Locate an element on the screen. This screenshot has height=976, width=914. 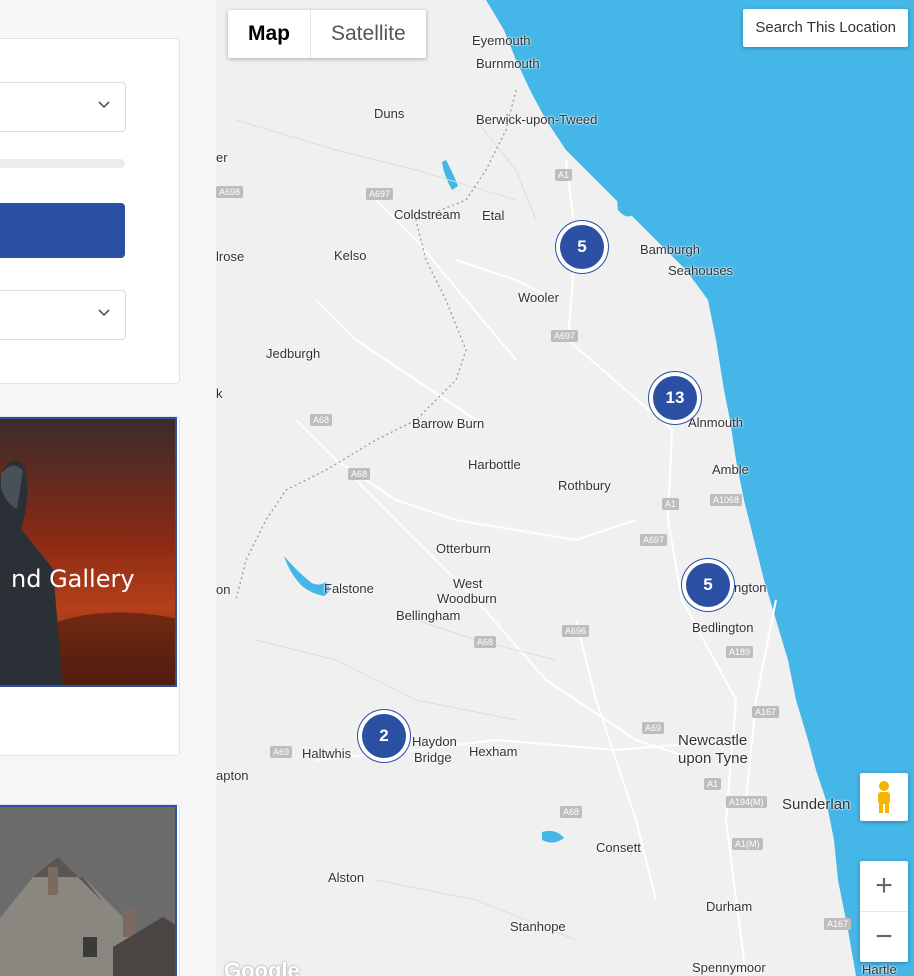
knight-photo is located at coordinates (87, 552).